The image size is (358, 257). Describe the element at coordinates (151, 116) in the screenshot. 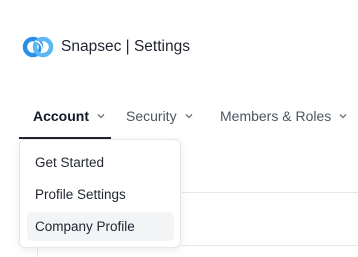

I see `tab-security-label: Security` at that location.